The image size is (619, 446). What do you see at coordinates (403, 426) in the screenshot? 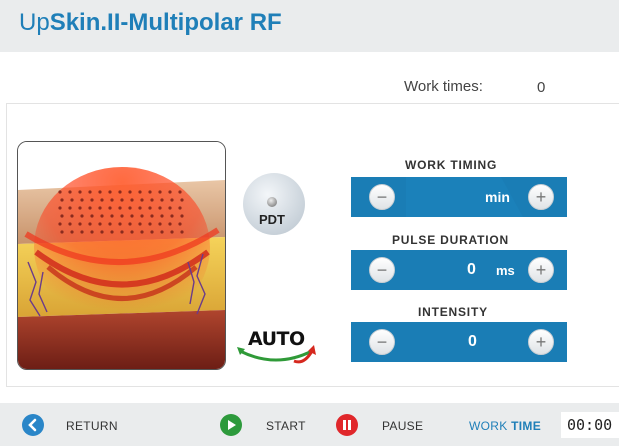
I see `pause-label: PAUSE` at bounding box center [403, 426].